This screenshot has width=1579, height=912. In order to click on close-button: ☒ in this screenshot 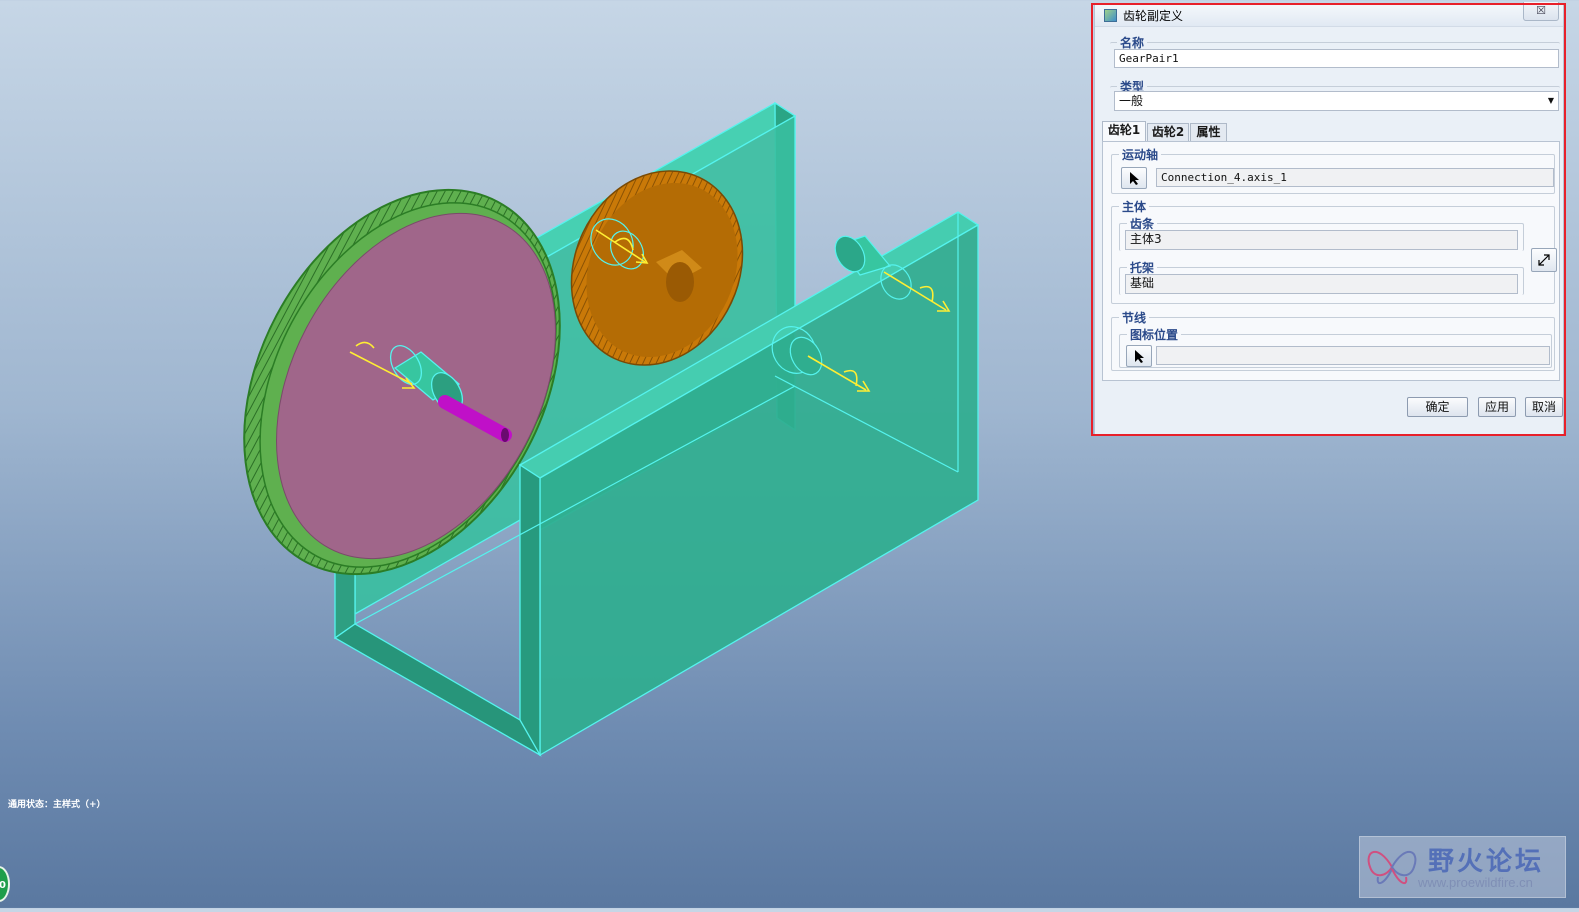, I will do `click(1541, 11)`.